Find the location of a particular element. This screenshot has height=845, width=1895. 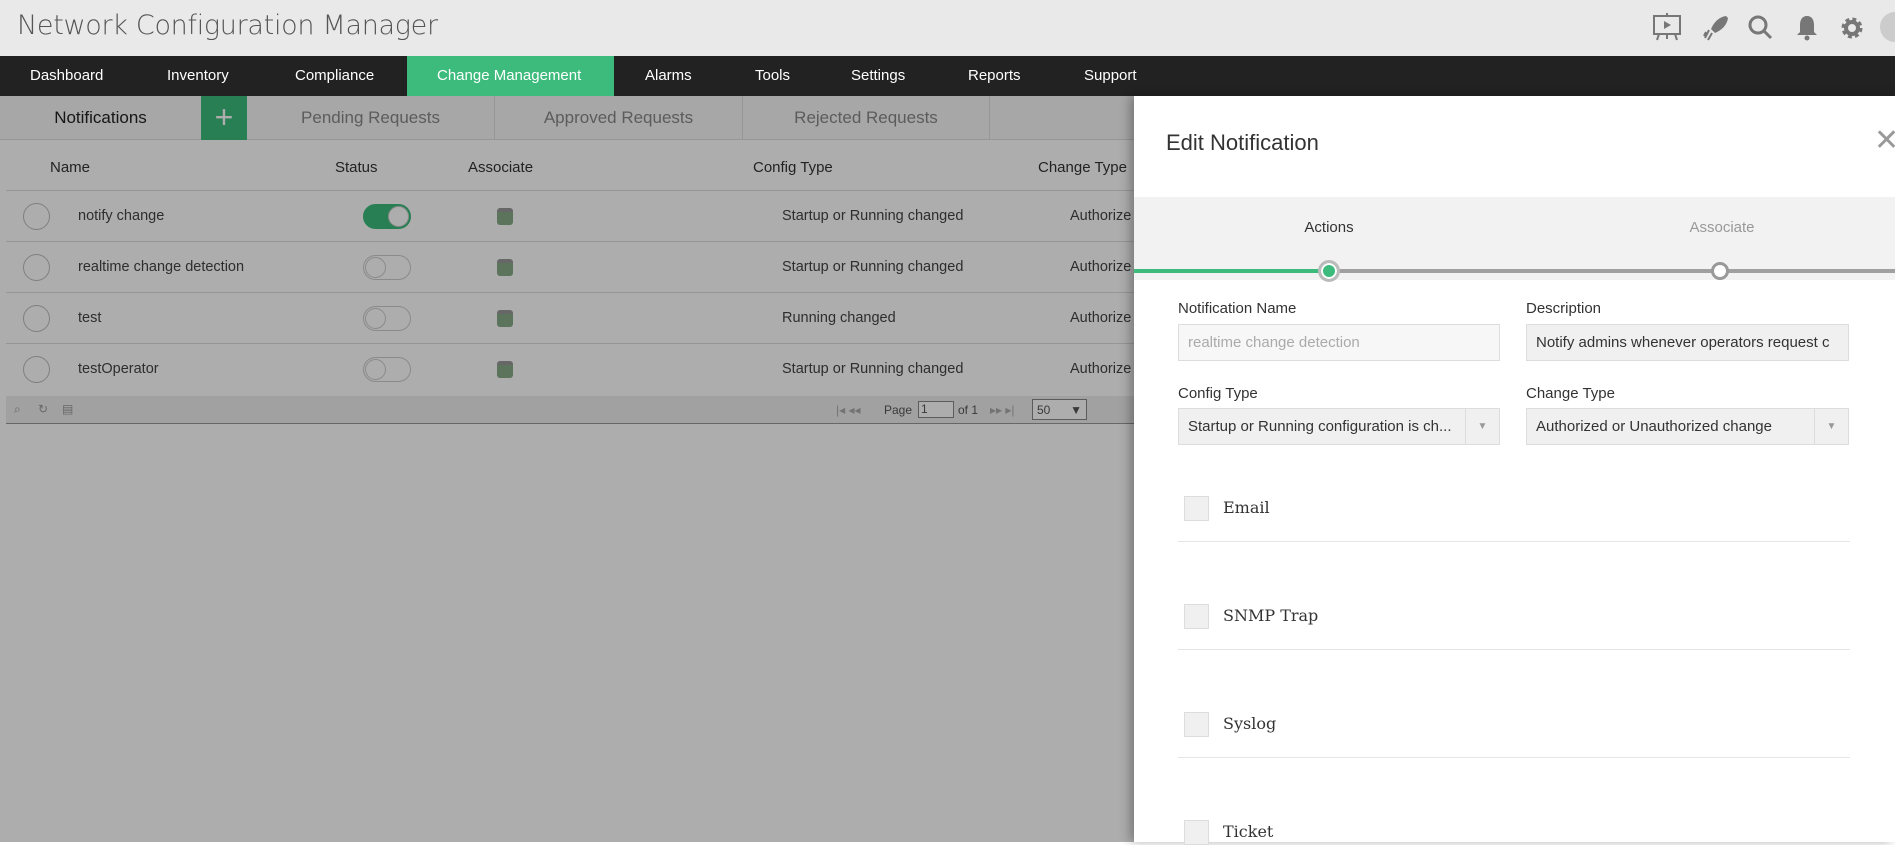

change-type-select: Authorized or Unauthorized change ▼ is located at coordinates (1687, 426).